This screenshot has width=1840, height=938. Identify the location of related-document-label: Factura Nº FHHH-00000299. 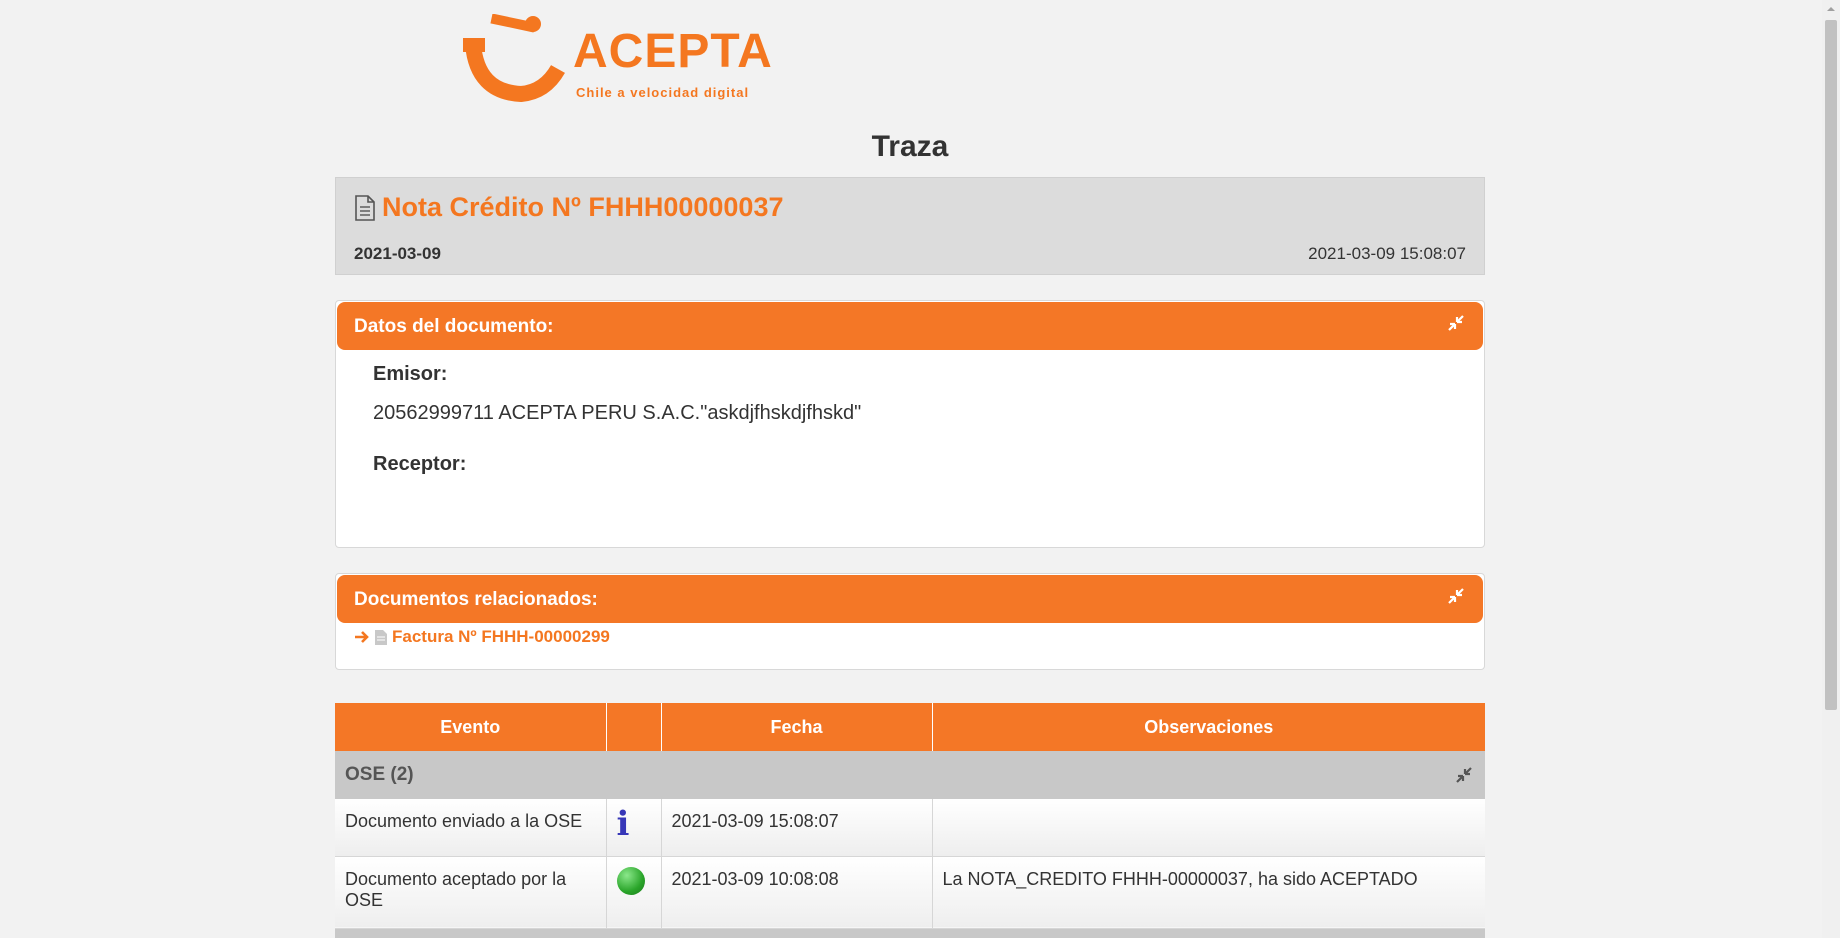
(501, 636).